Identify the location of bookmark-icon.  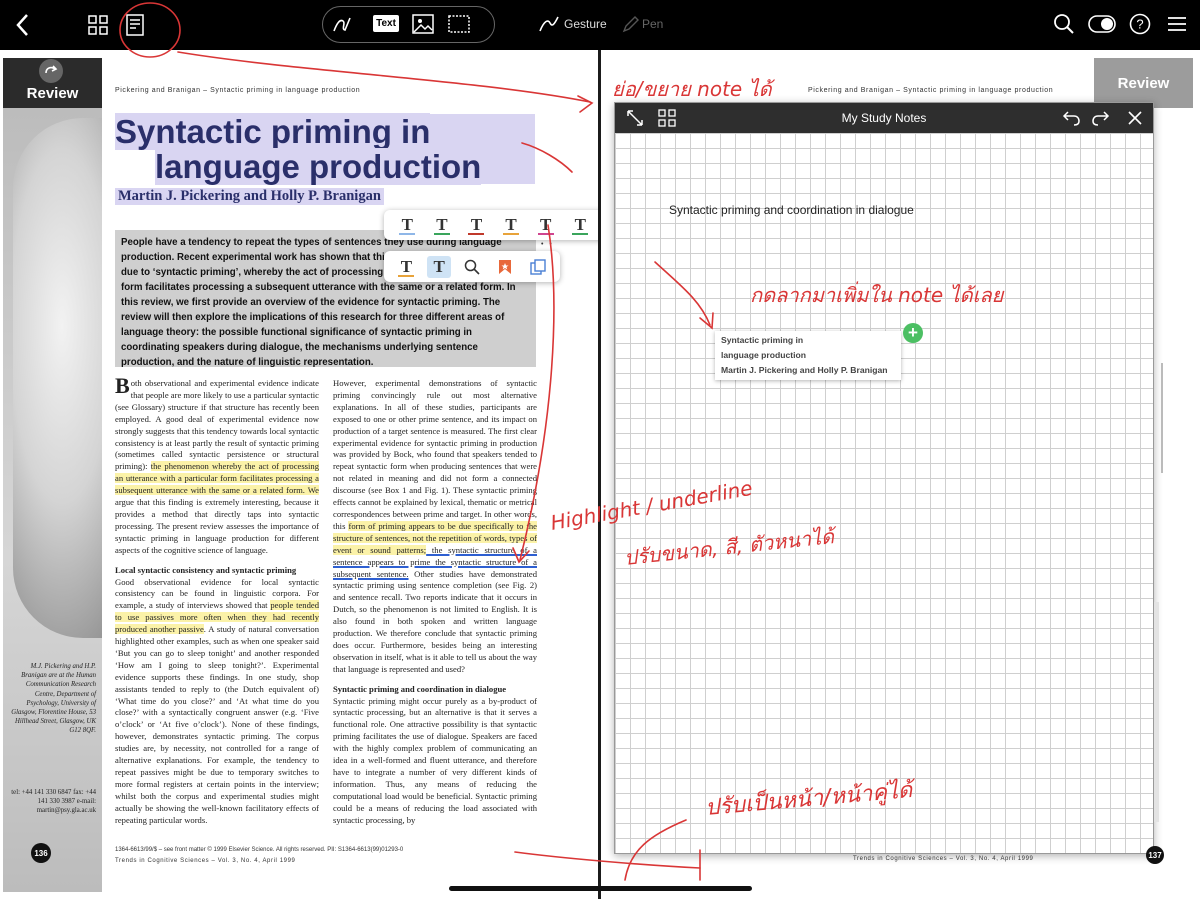
(505, 267).